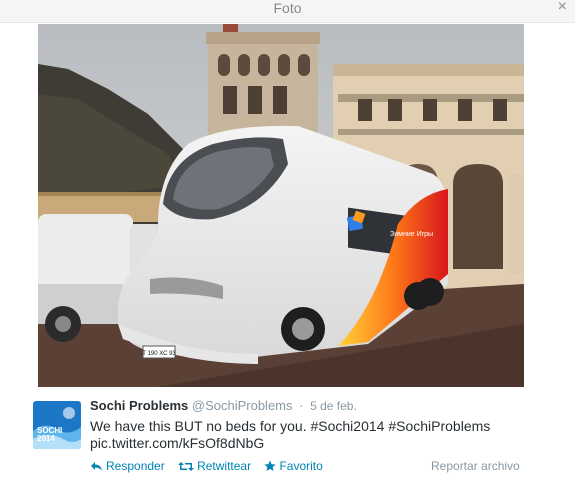 This screenshot has height=479, width=575. What do you see at coordinates (301, 466) in the screenshot?
I see `favorite-label: Favorito` at bounding box center [301, 466].